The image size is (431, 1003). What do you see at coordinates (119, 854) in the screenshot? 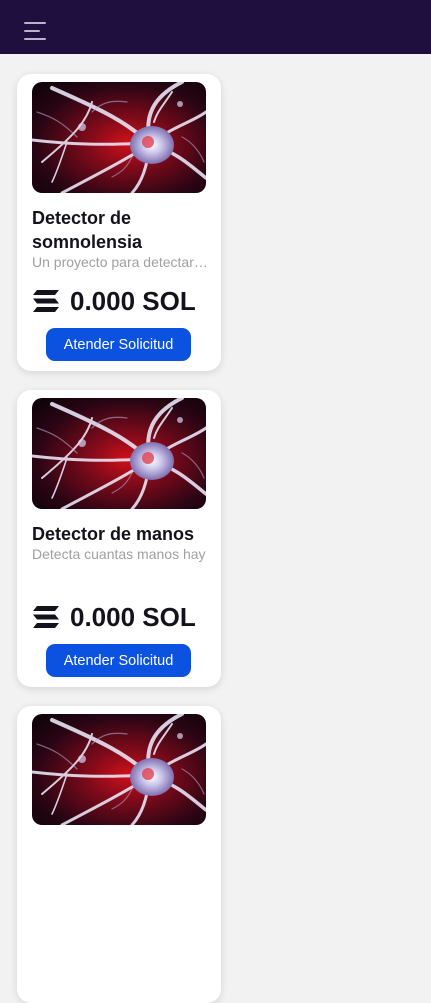
I see `project-card` at bounding box center [119, 854].